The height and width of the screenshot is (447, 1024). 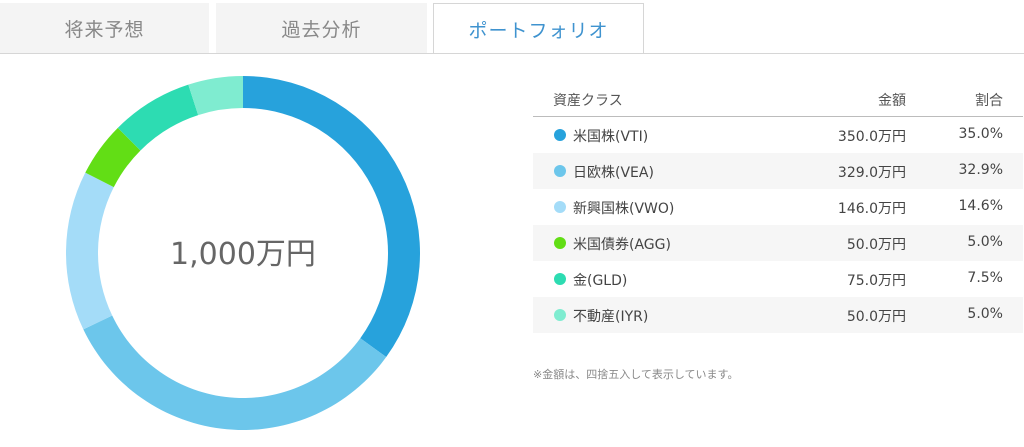 I want to click on rounding-note: ※金額は、四捨五入して表示しています。, so click(x=636, y=374).